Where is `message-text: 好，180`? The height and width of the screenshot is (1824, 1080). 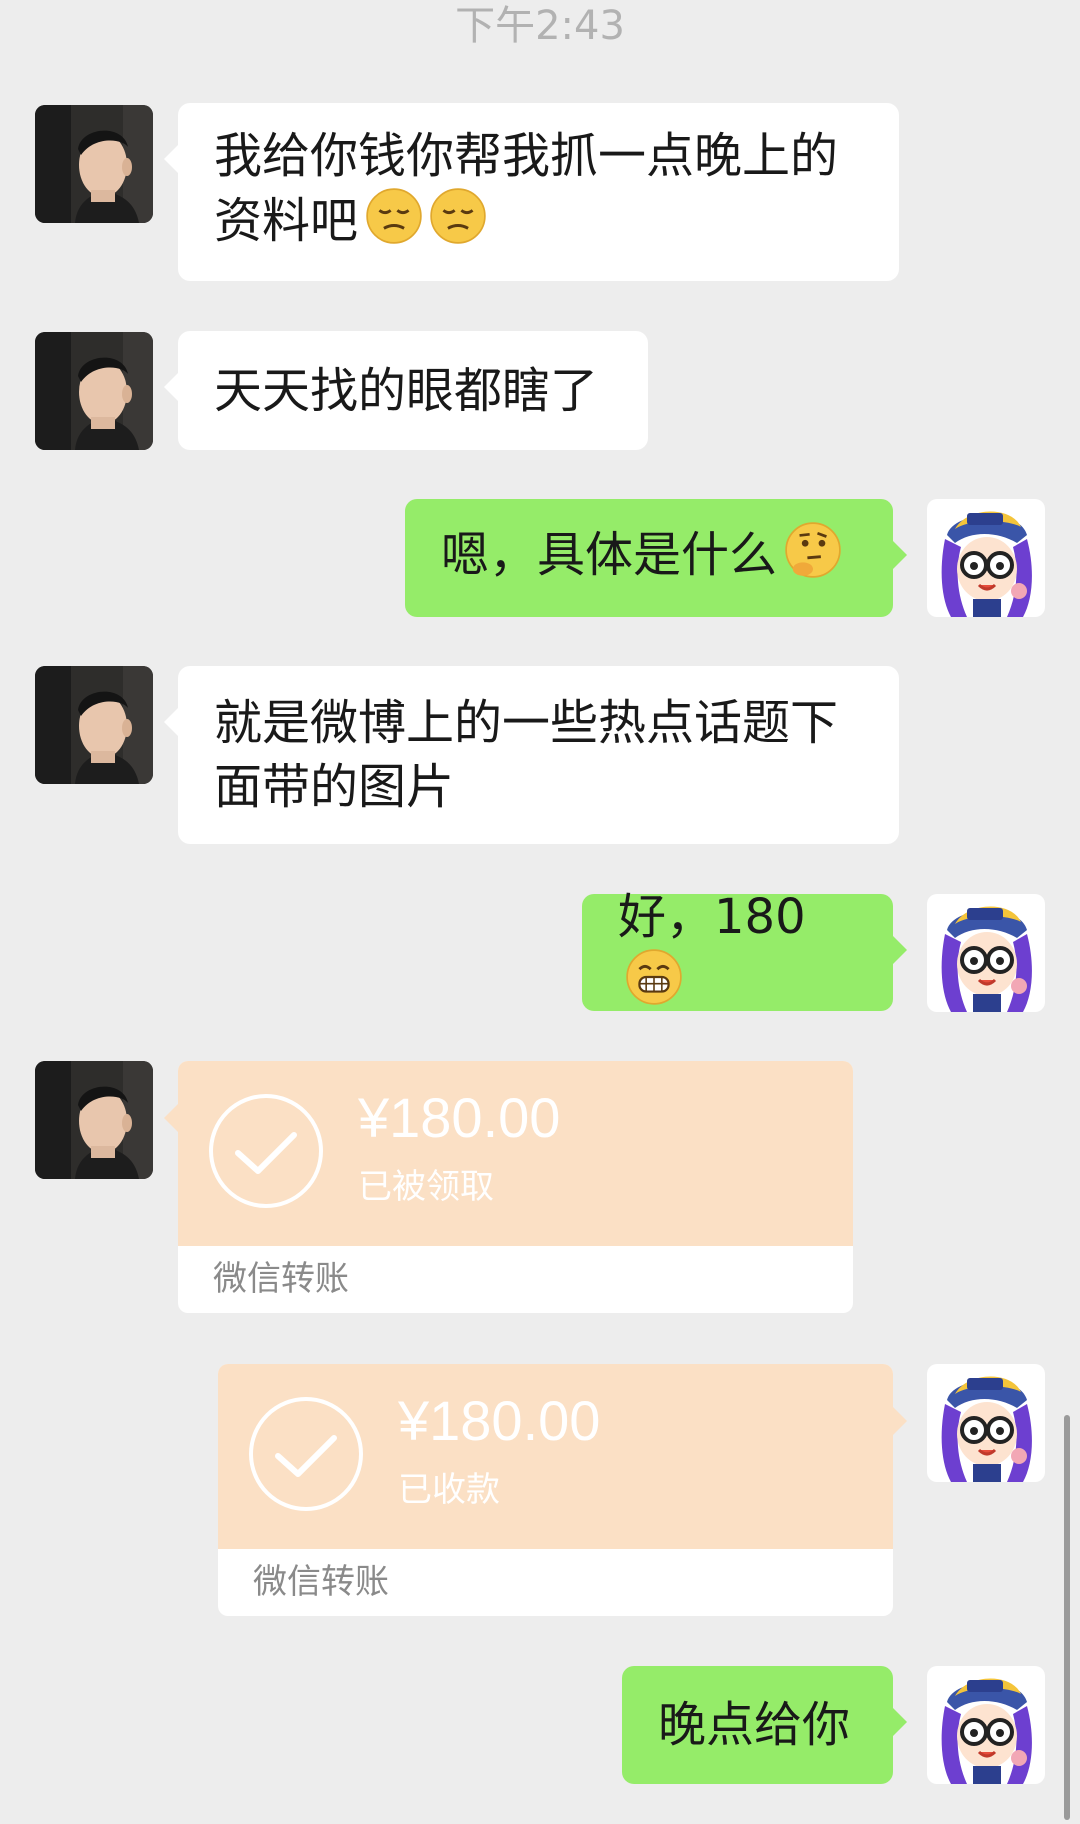
message-text: 好，180 is located at coordinates (737, 953).